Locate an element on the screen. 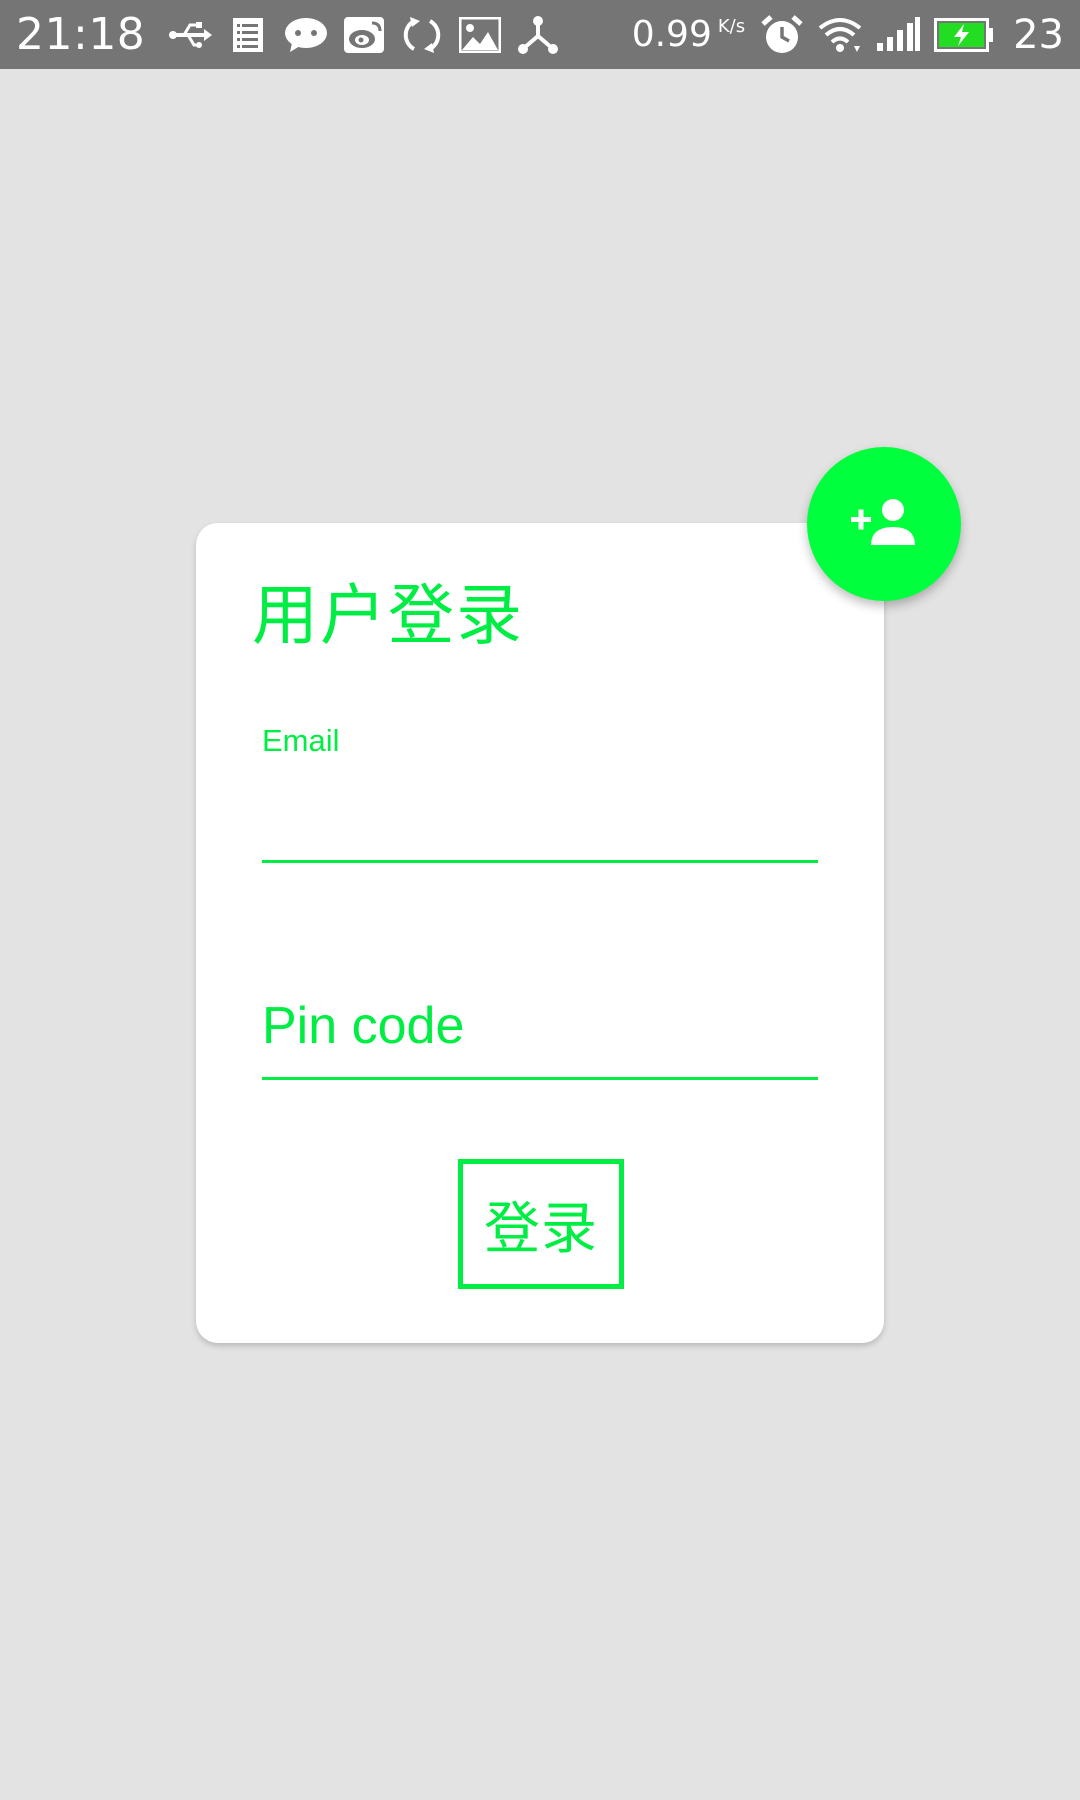 The width and height of the screenshot is (1080, 1800). status-right-icons: 0.99 K/s 23 is located at coordinates (848, 35).